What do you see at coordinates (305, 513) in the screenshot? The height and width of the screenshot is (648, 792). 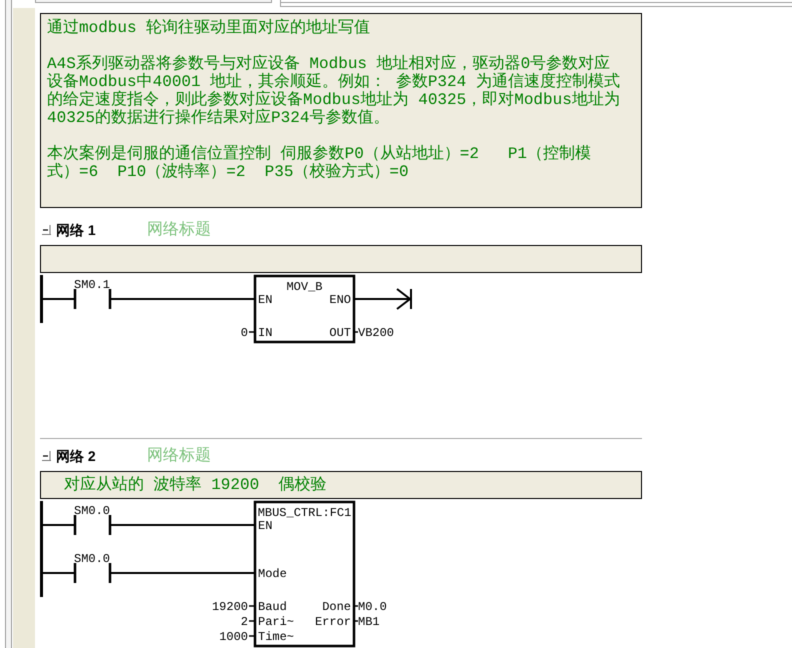 I see `block-name: MBUS_CTRL:FC1` at bounding box center [305, 513].